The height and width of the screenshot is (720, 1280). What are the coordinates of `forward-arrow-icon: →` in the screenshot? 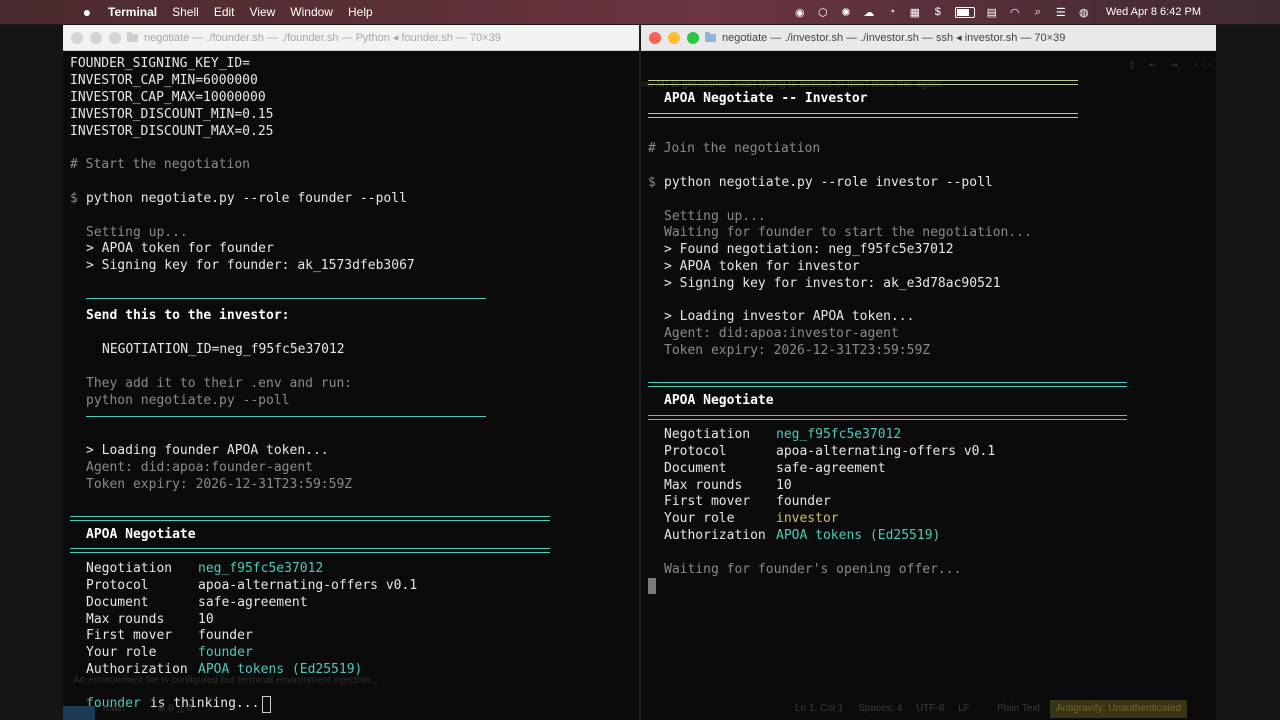 It's located at (1174, 64).